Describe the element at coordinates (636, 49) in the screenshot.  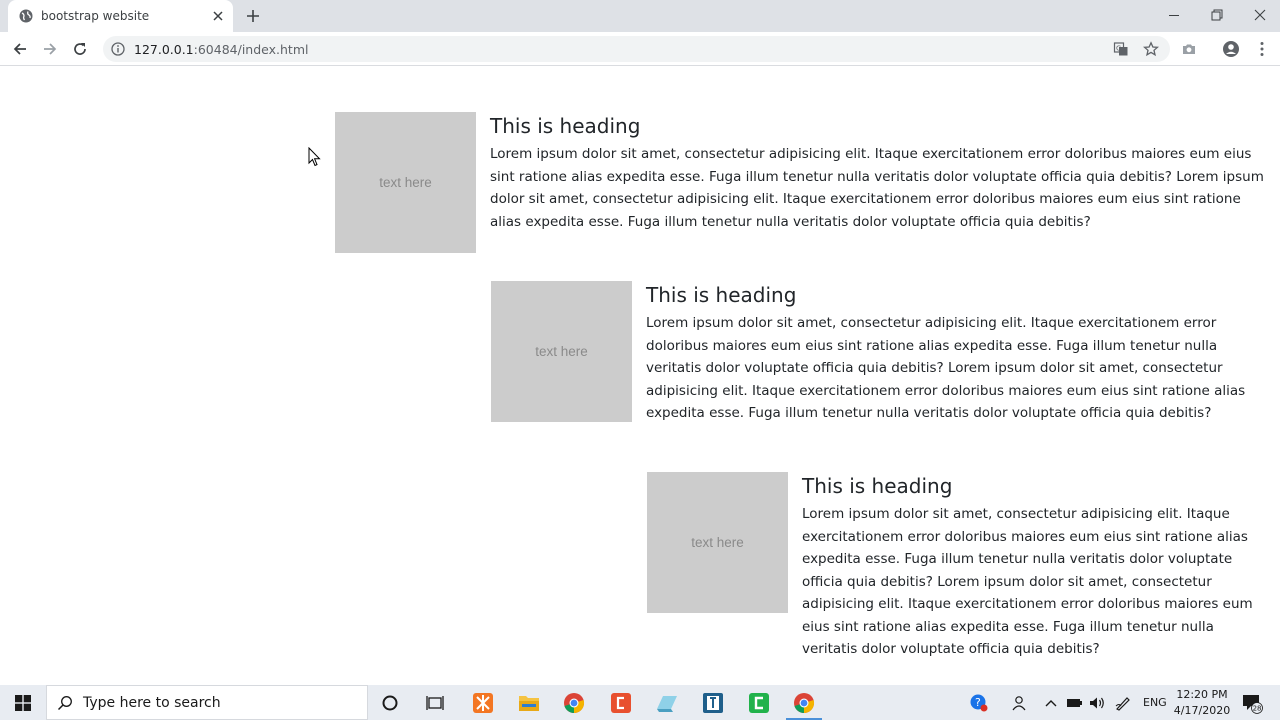
I see `address-bar: 127.0.0.1:60484/index.html G` at that location.